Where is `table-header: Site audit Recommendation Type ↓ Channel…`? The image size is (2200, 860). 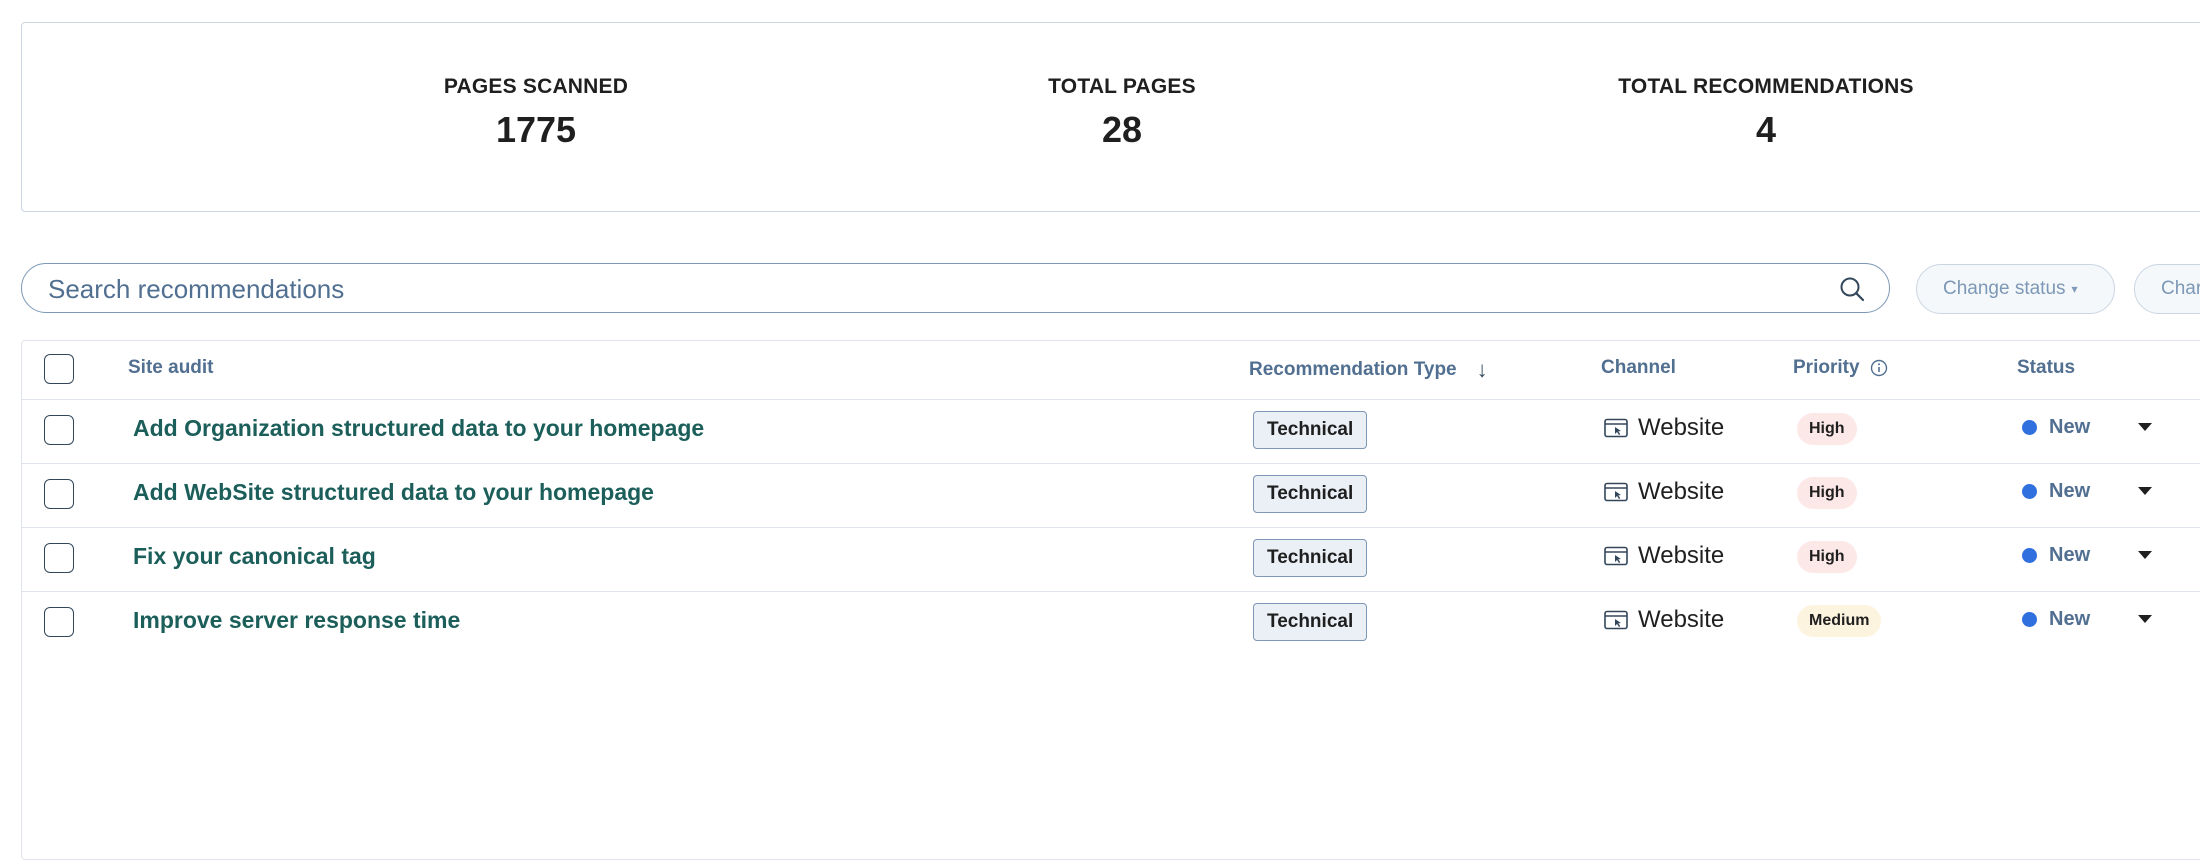 table-header: Site audit Recommendation Type ↓ Channel… is located at coordinates (1111, 370).